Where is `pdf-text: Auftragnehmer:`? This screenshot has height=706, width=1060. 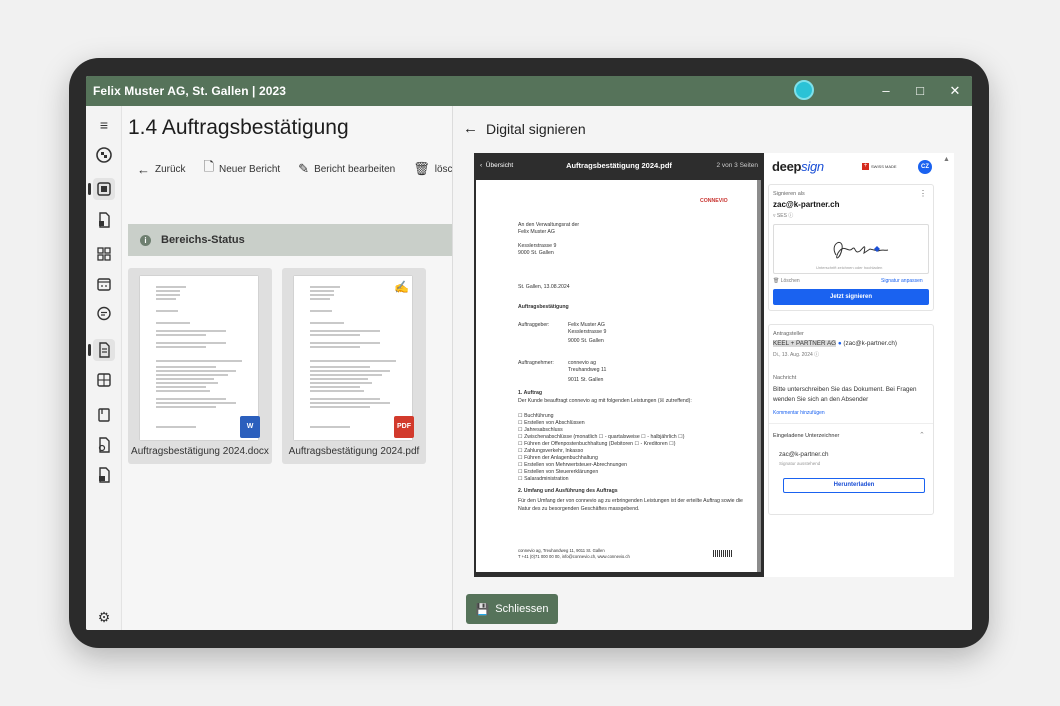 pdf-text: Auftragnehmer: is located at coordinates (536, 363).